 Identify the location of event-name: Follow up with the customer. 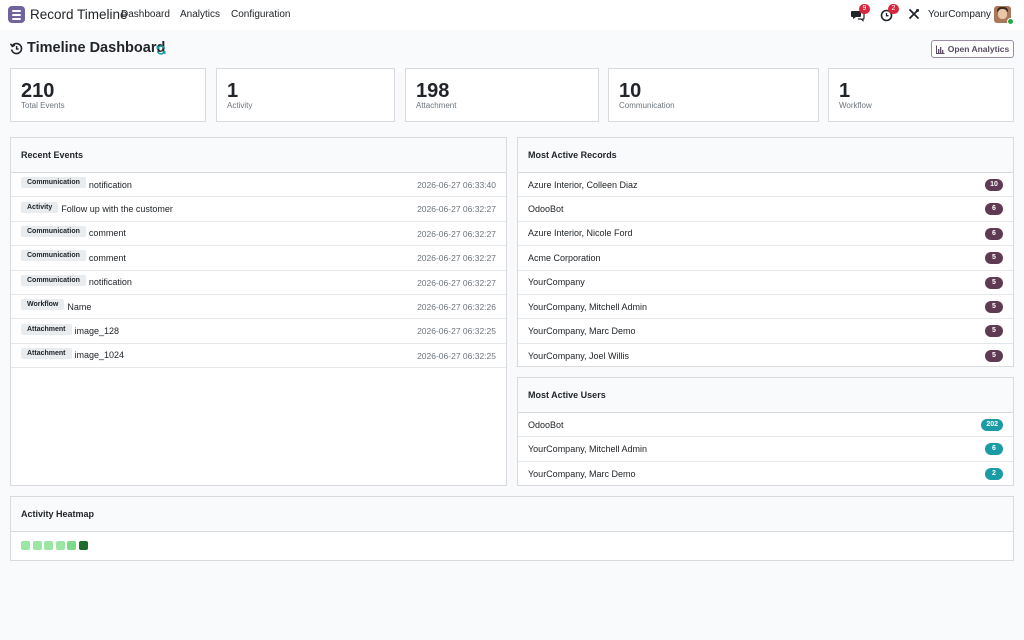
(117, 209).